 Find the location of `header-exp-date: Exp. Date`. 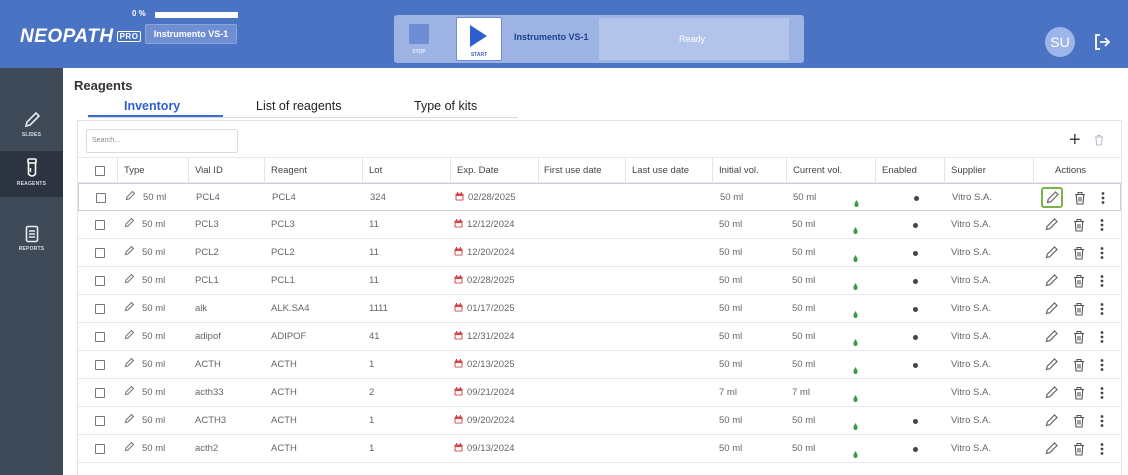

header-exp-date: Exp. Date is located at coordinates (478, 171).